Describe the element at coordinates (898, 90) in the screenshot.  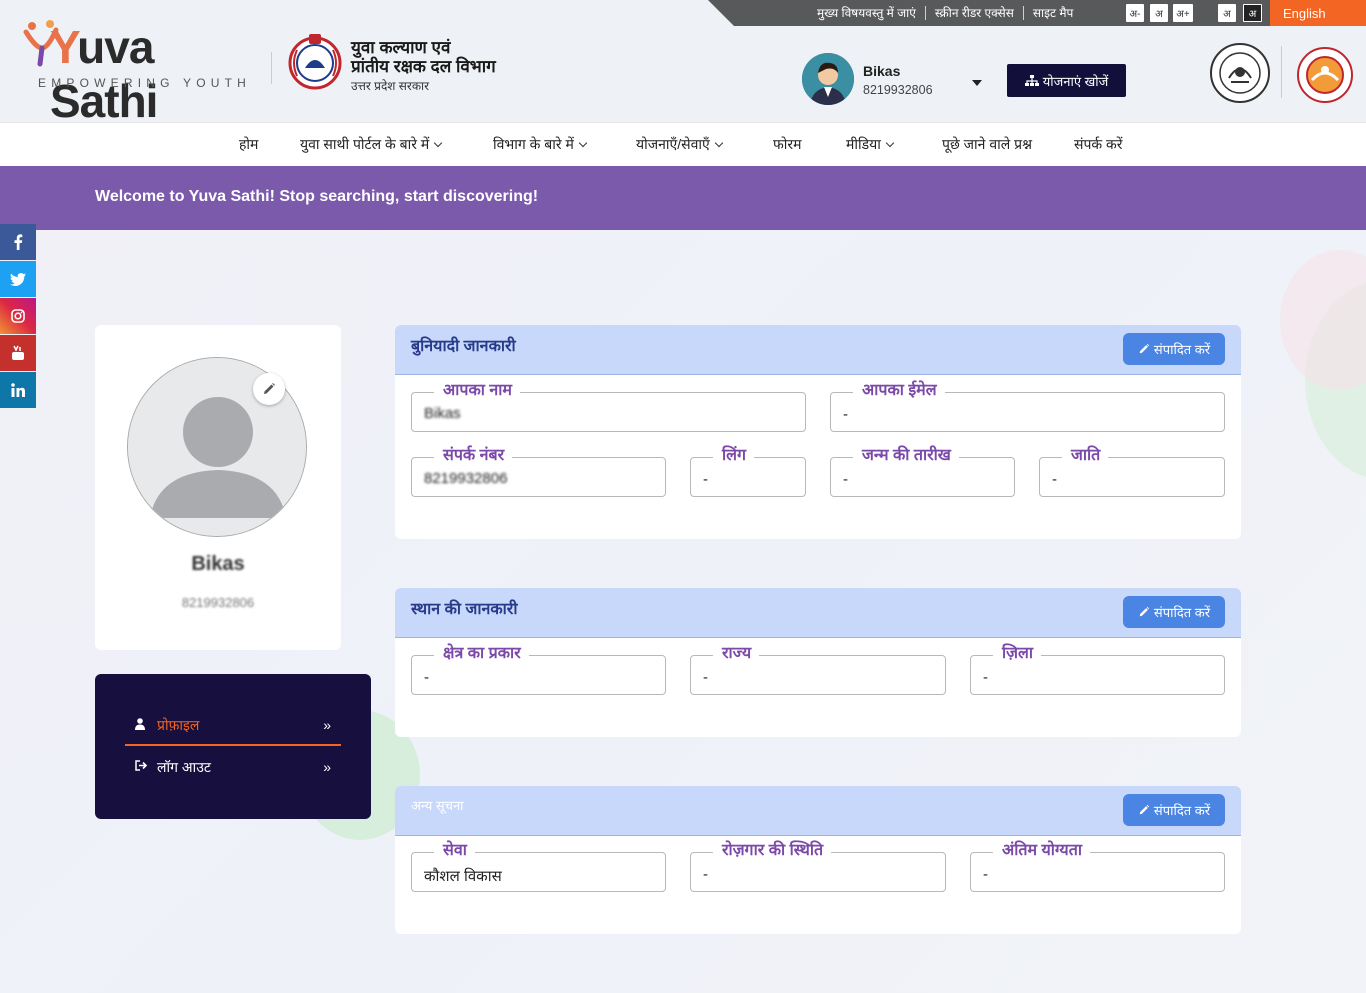
I see `user-phone: 8219932806` at that location.